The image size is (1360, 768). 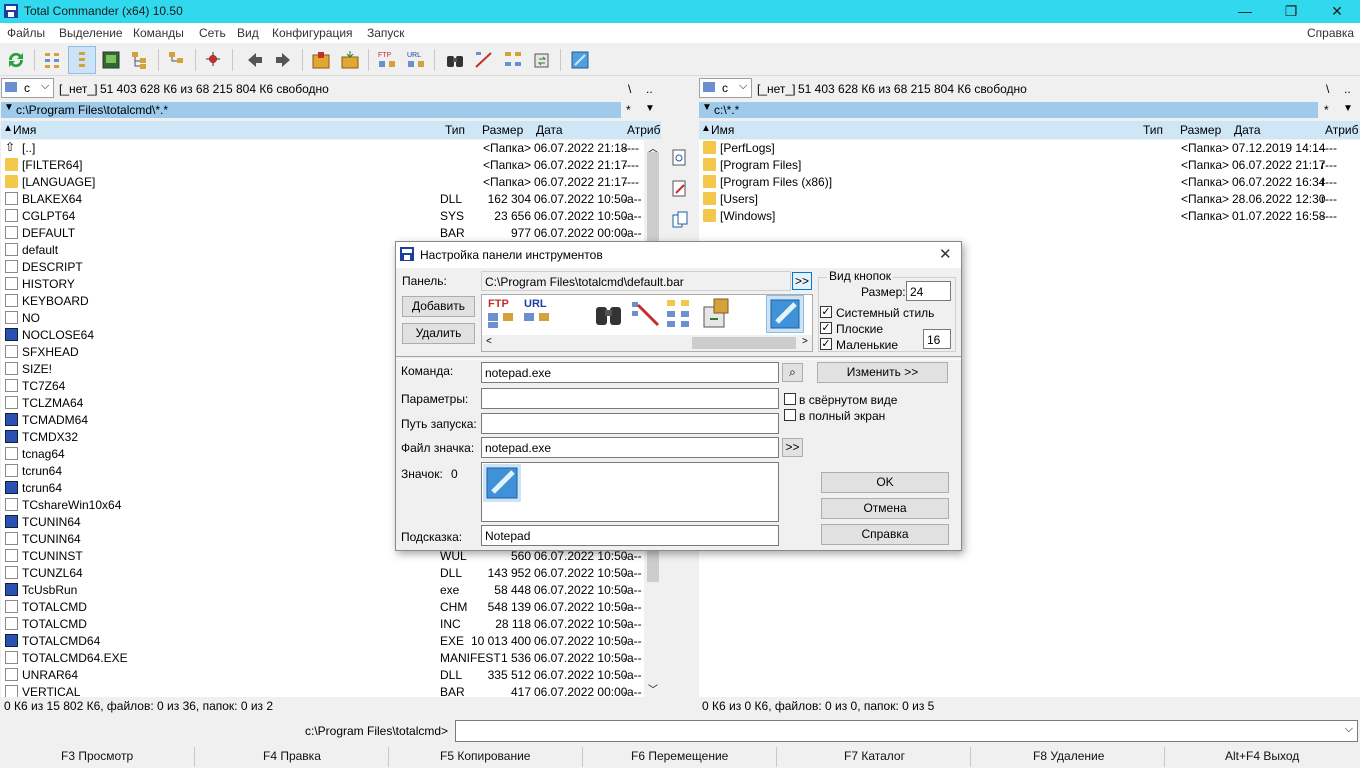 I want to click on detailed-view-icon, so click(x=82, y=60).